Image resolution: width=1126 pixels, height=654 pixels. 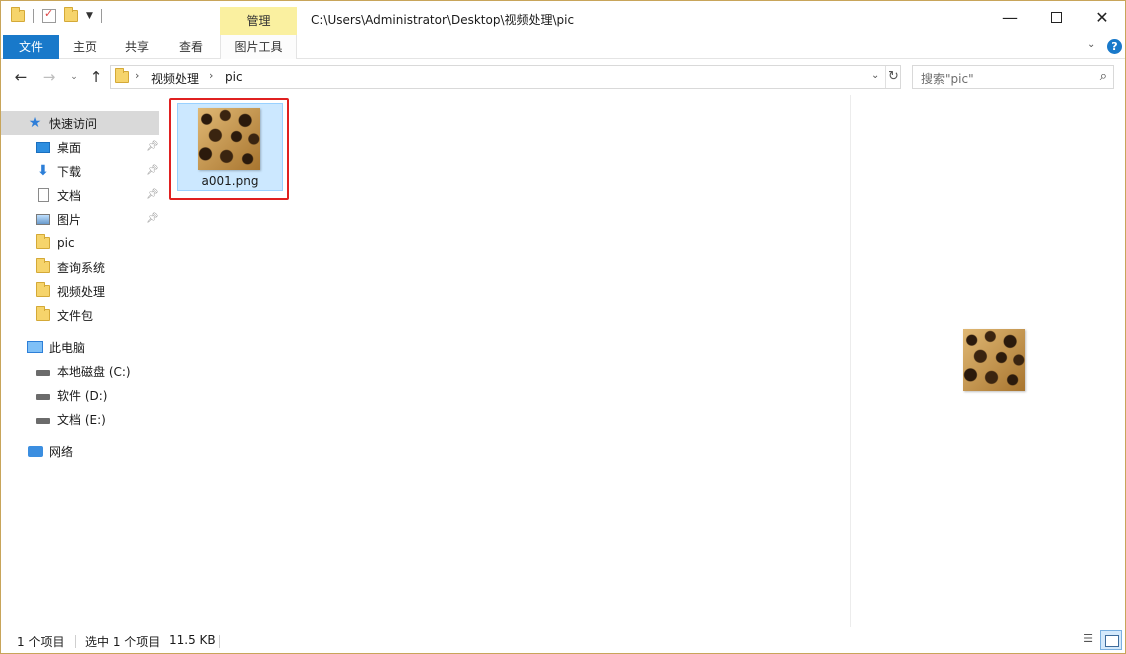 What do you see at coordinates (69, 171) in the screenshot?
I see `nav-label: 下载` at bounding box center [69, 171].